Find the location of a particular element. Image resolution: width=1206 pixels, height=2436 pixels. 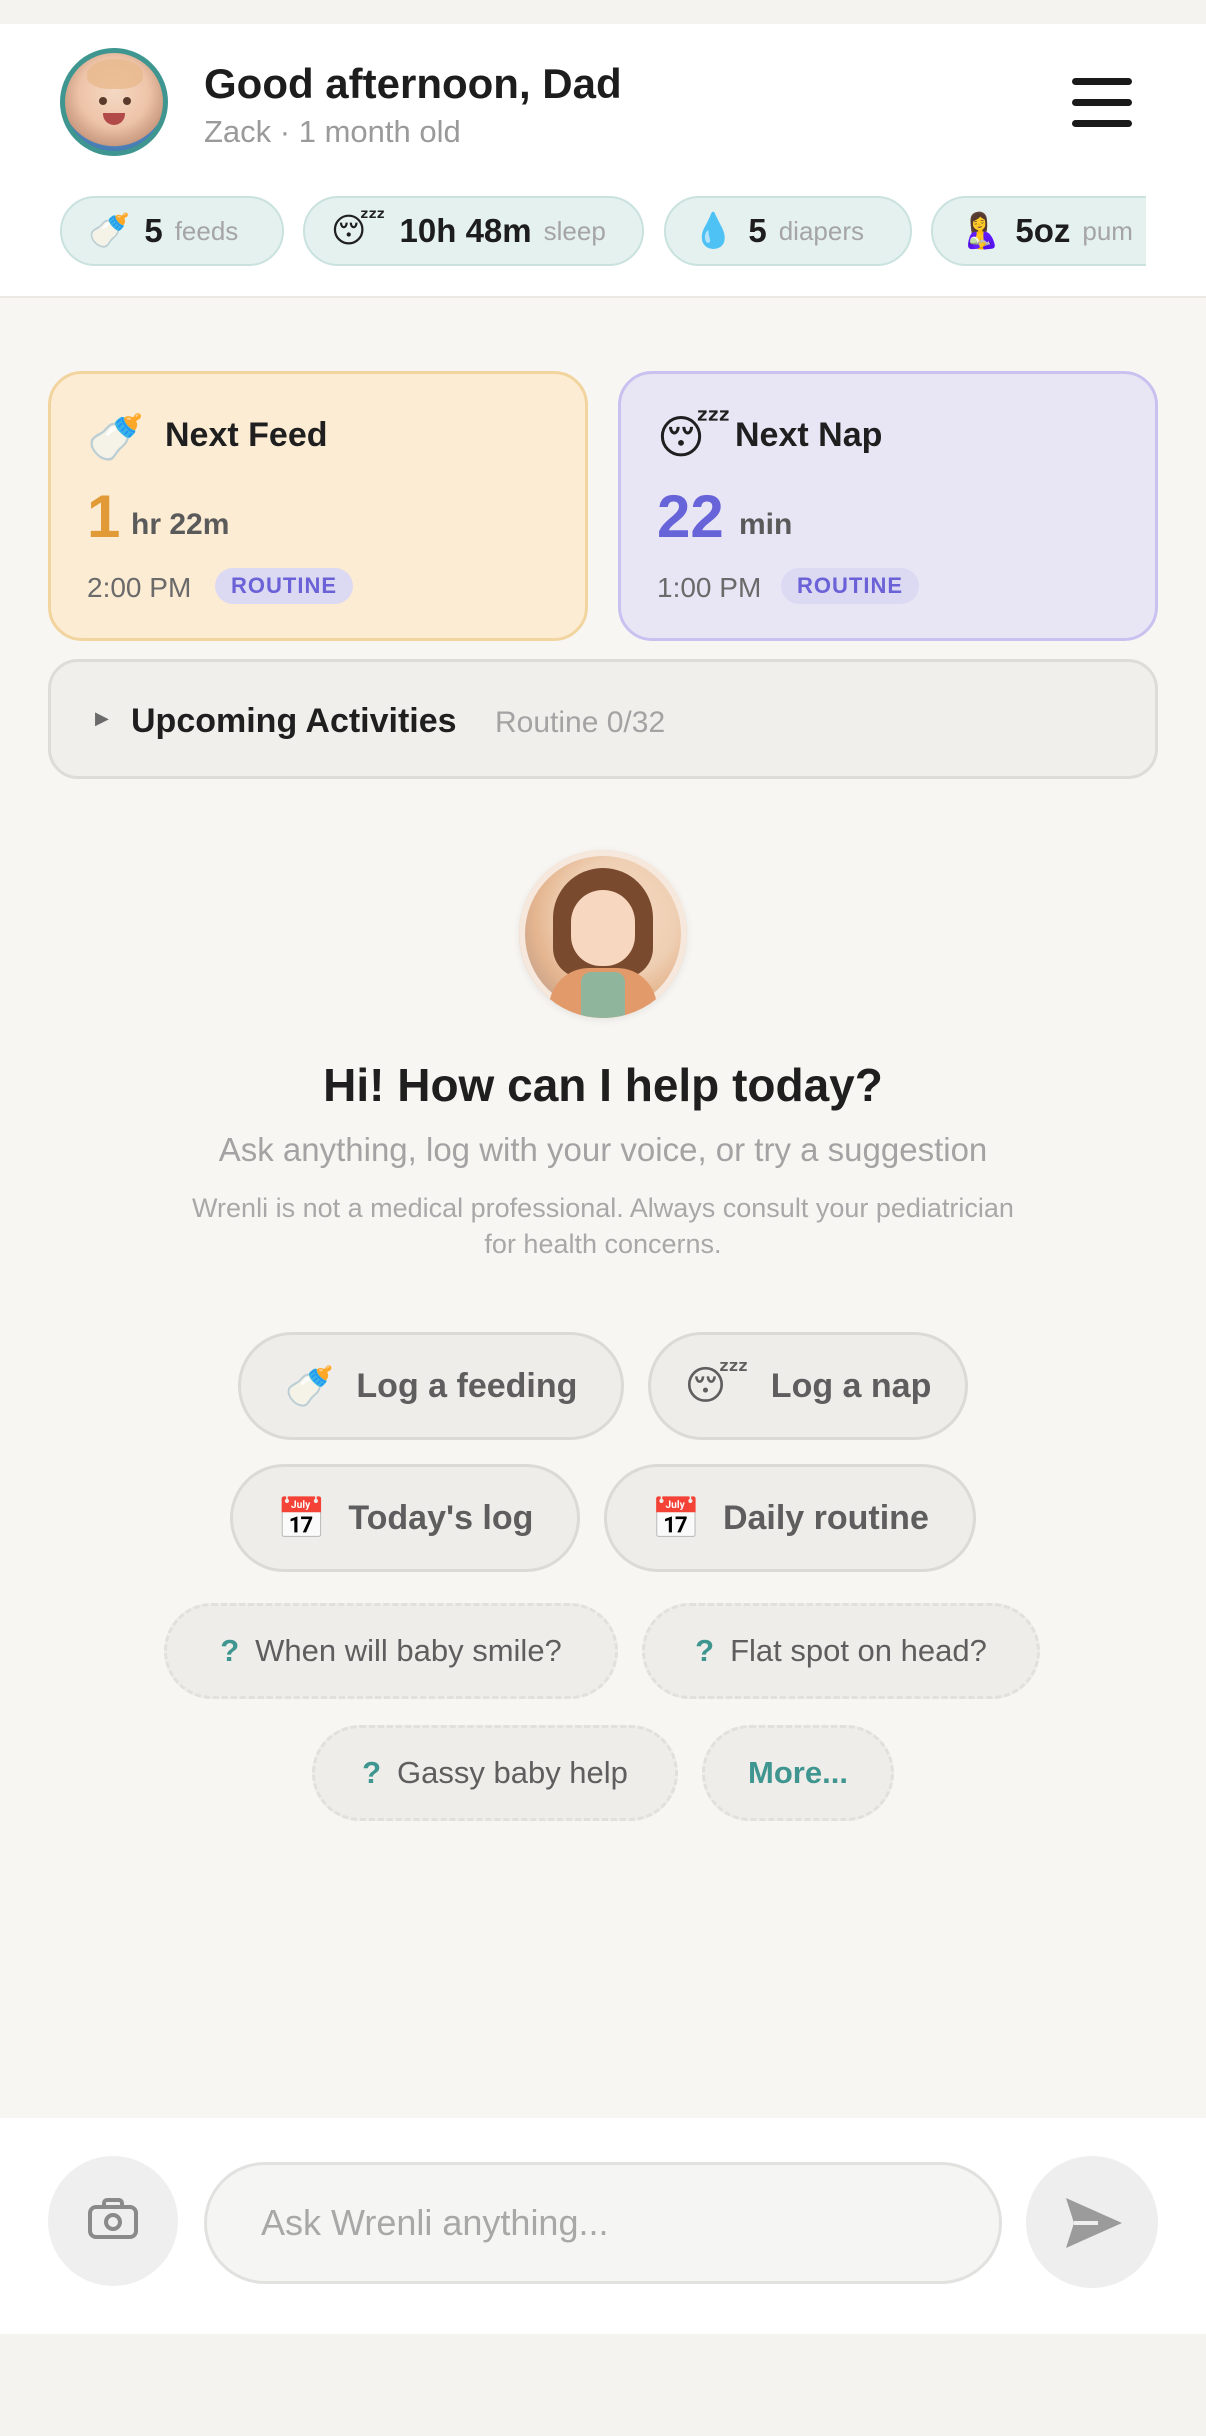

suggestion-gassy-baby: ? Gassy baby help is located at coordinates (495, 1773).